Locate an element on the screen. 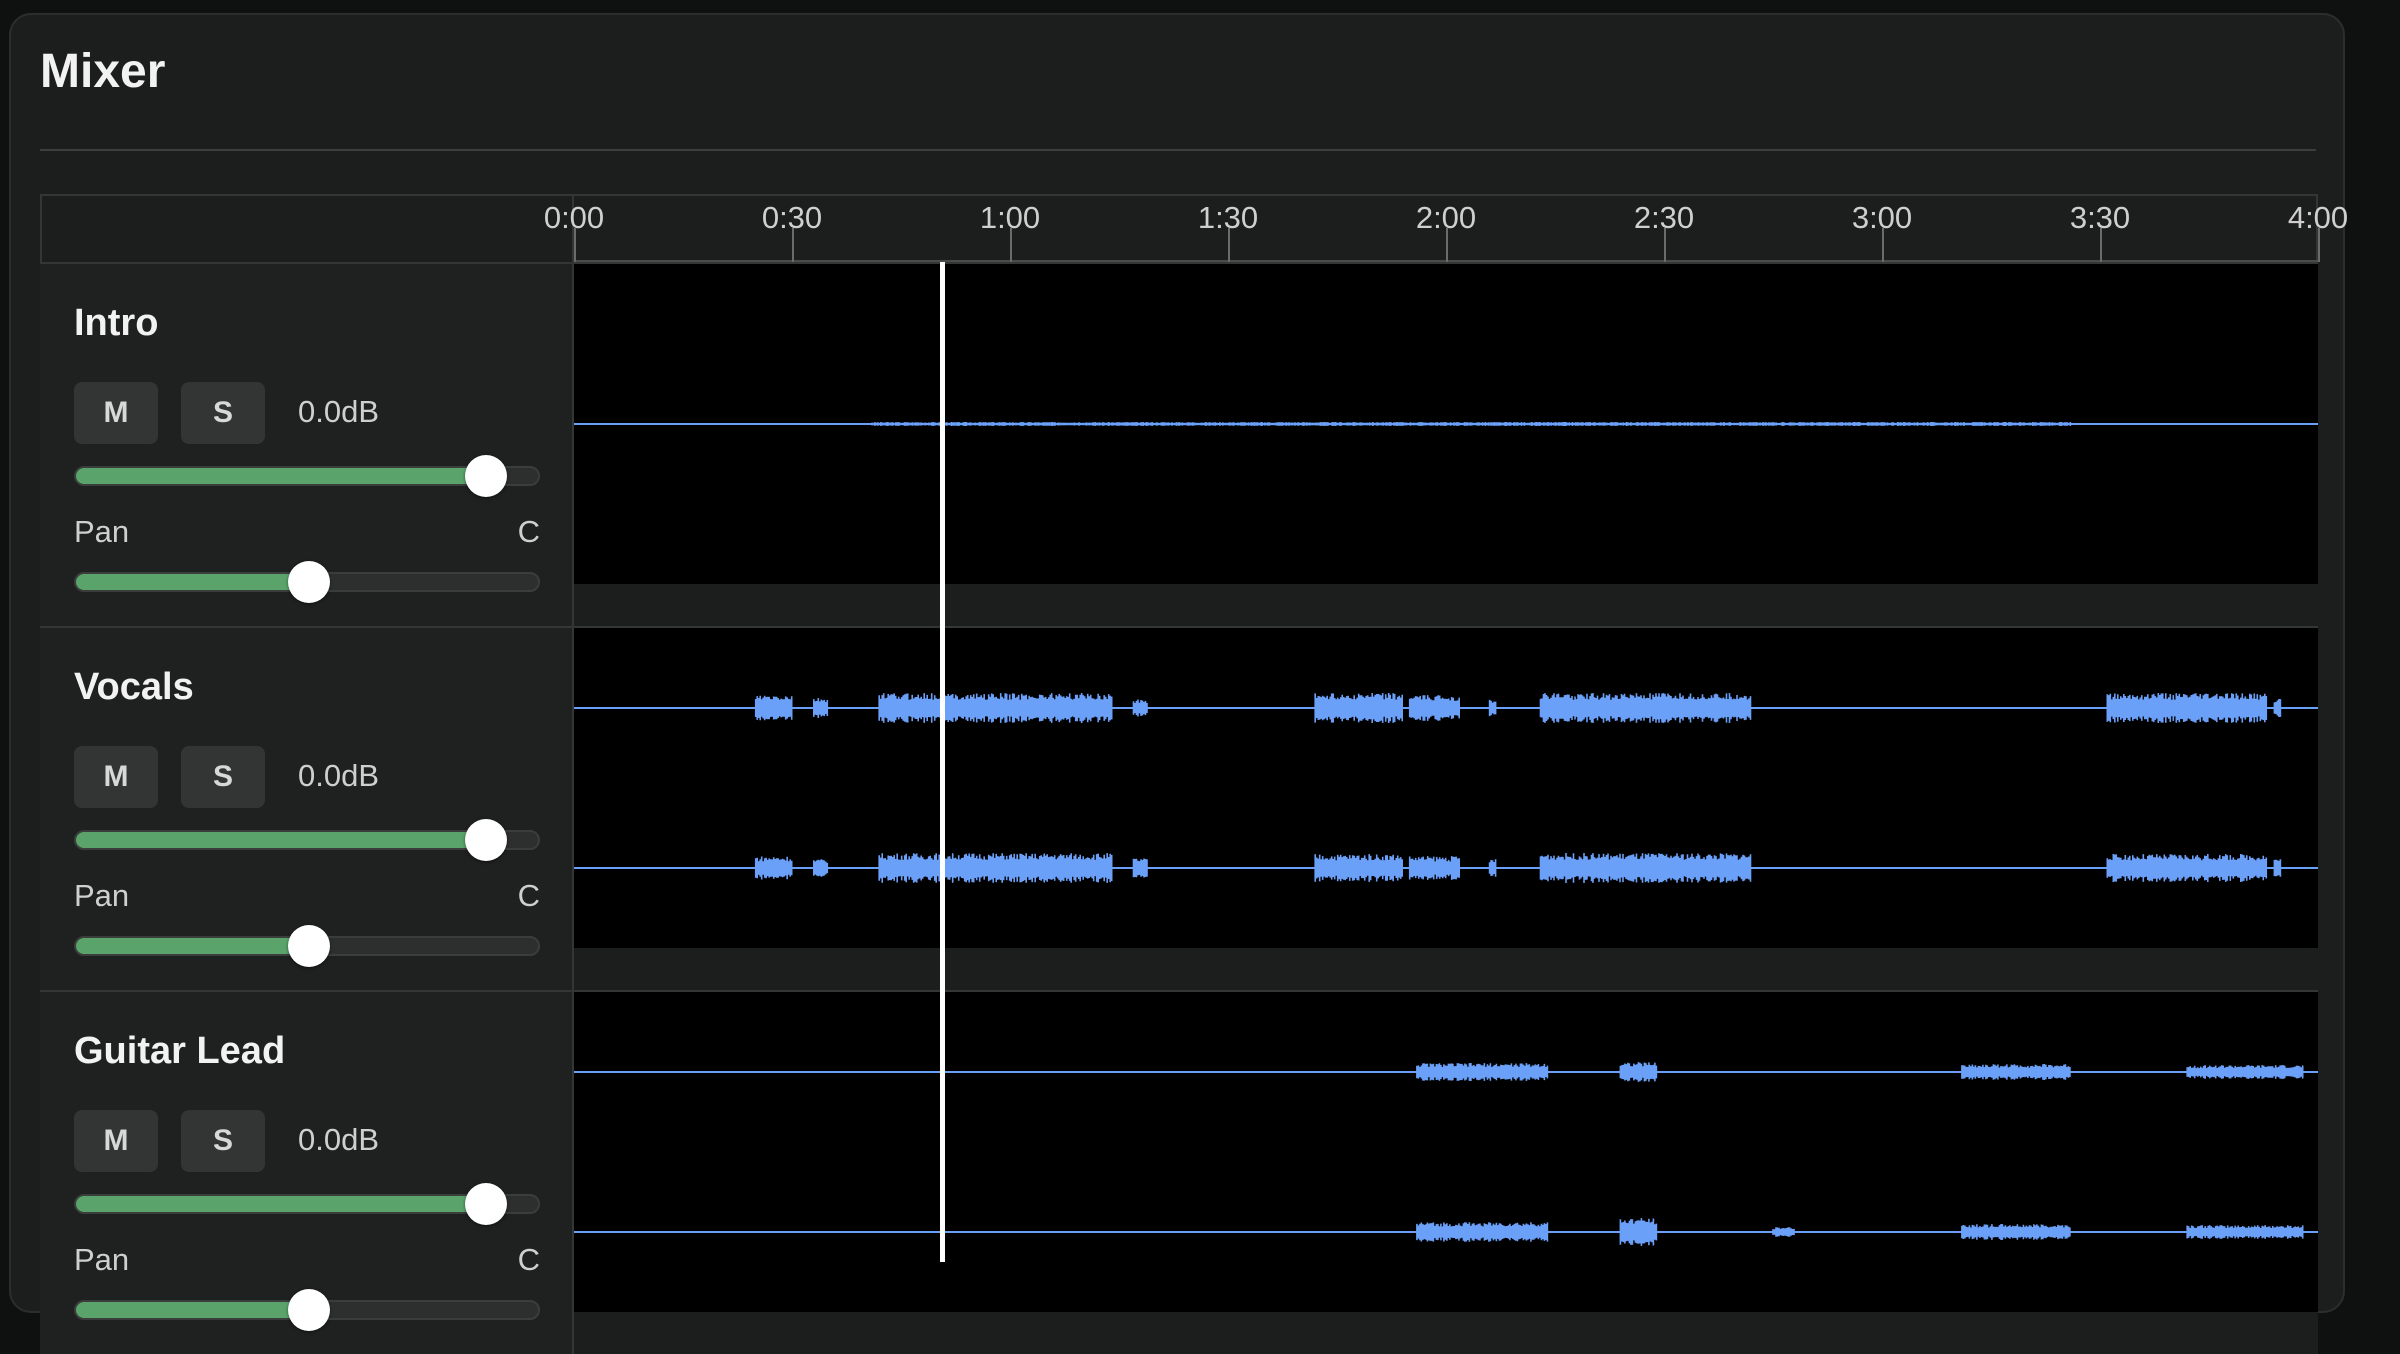 Image resolution: width=2400 pixels, height=1354 pixels. ruler-label: 3:00 is located at coordinates (1882, 217).